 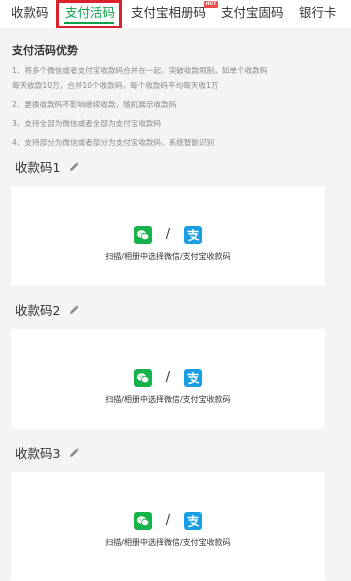 What do you see at coordinates (168, 399) in the screenshot?
I see `code-2-scan-hint: 扫描/相册中选择微信/支付宝收款码` at bounding box center [168, 399].